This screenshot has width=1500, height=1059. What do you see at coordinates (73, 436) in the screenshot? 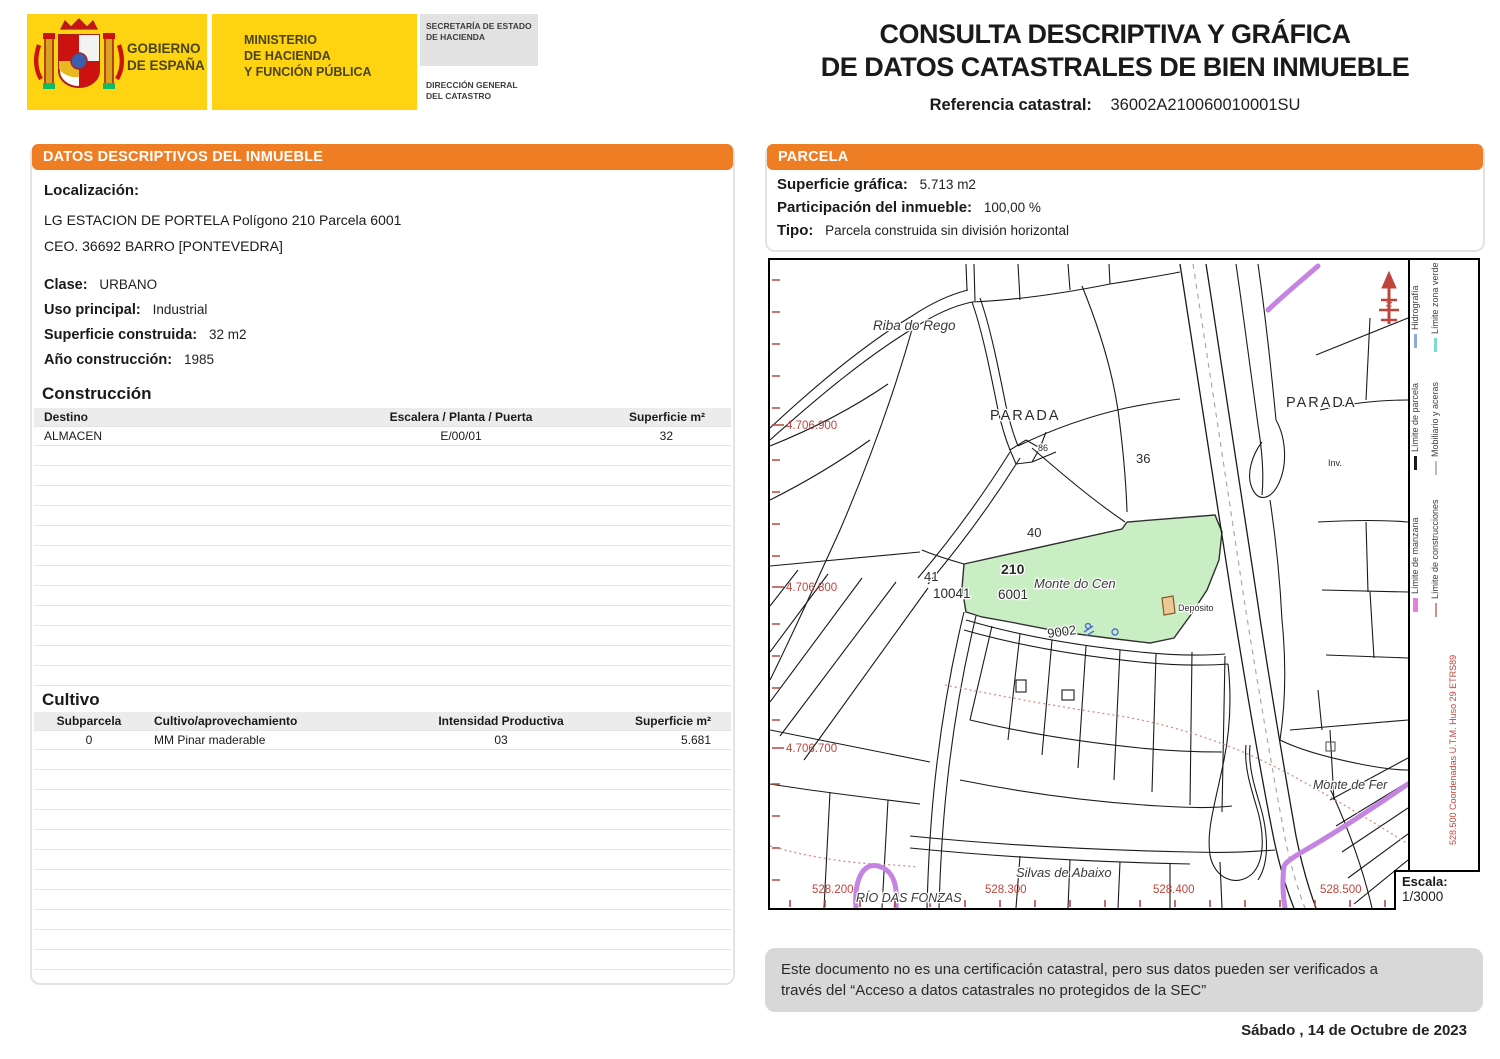
I see `construccion-cell-destino: ALMACEN` at bounding box center [73, 436].